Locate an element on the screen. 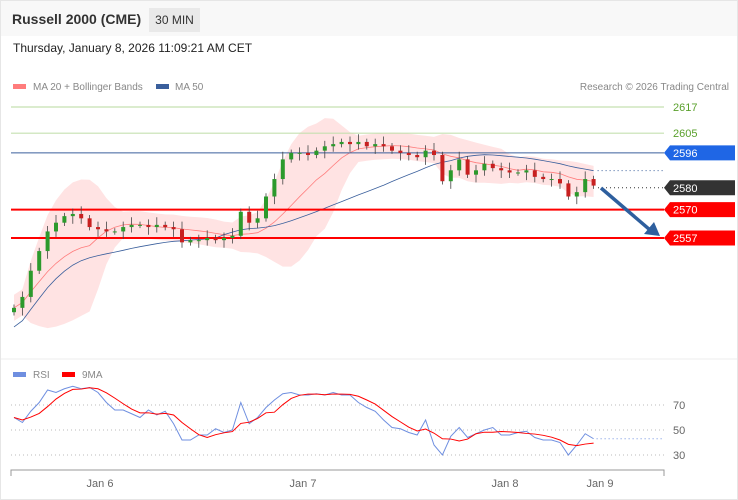  resistance-label: 2617 is located at coordinates (685, 108).